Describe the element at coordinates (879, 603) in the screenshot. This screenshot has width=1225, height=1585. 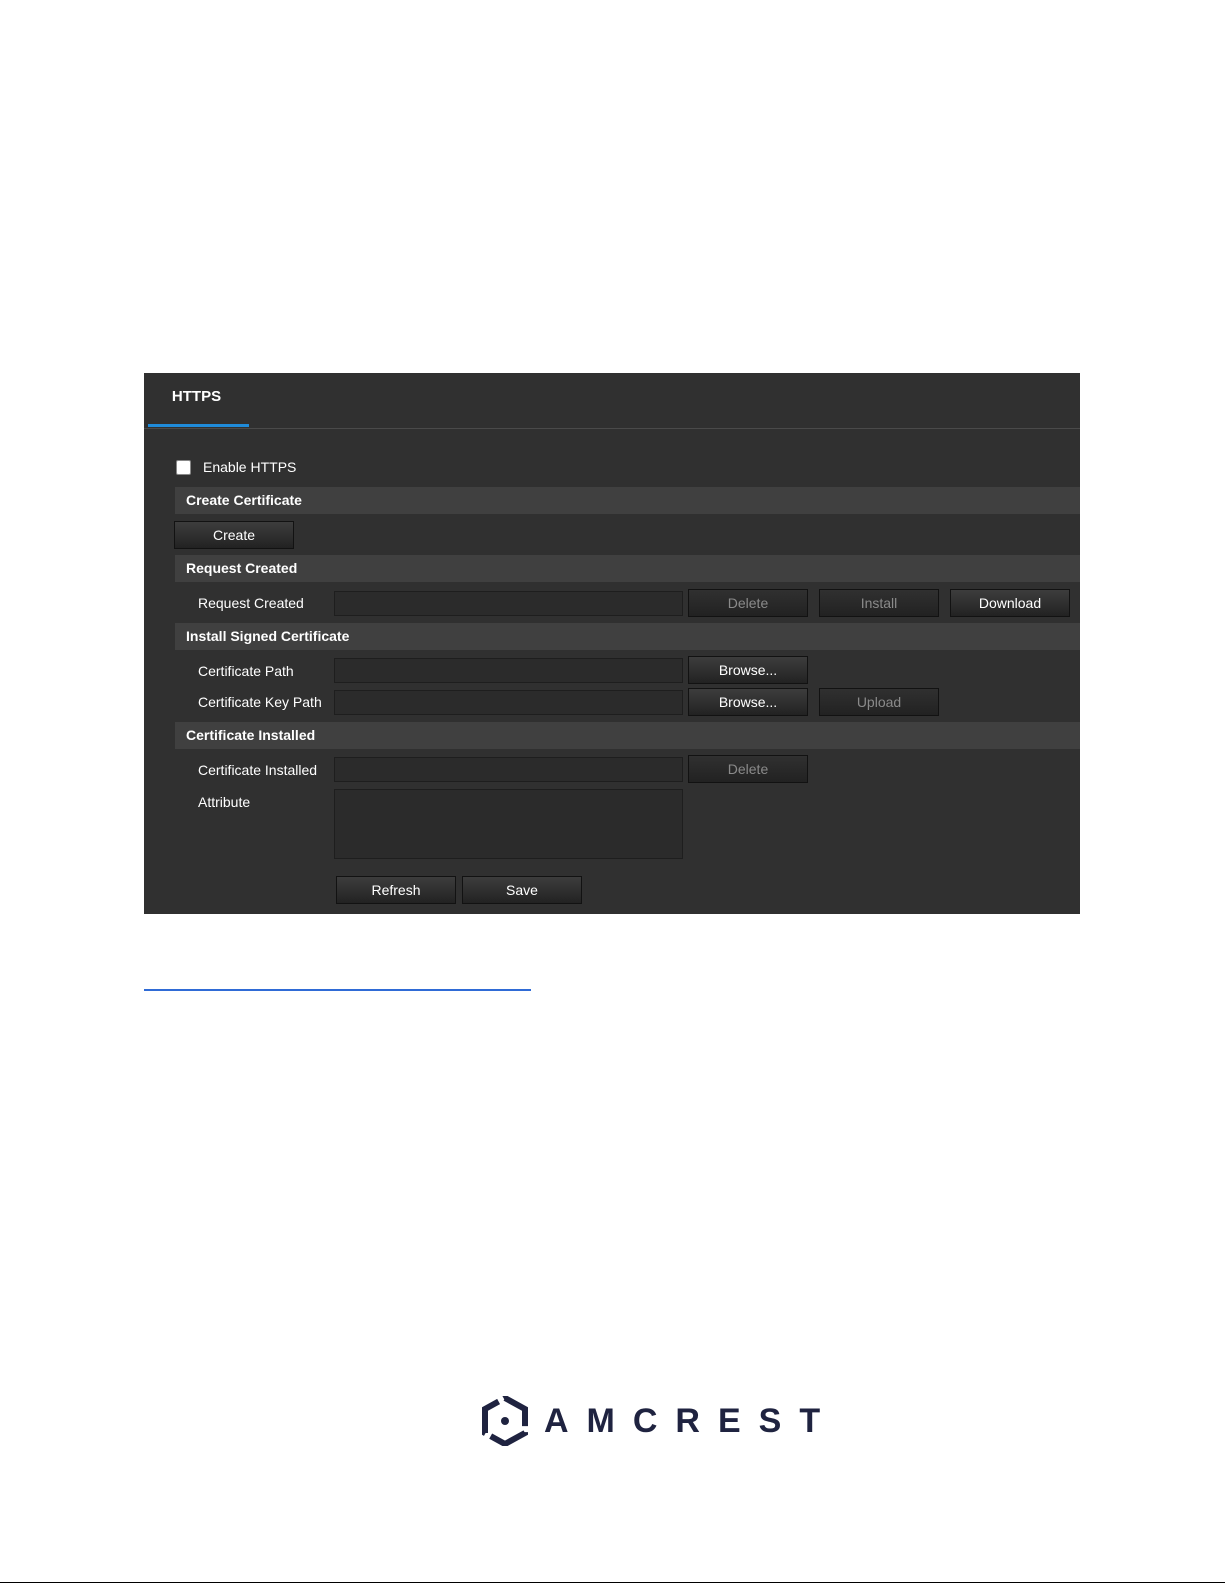
I see `install-button: Install` at that location.